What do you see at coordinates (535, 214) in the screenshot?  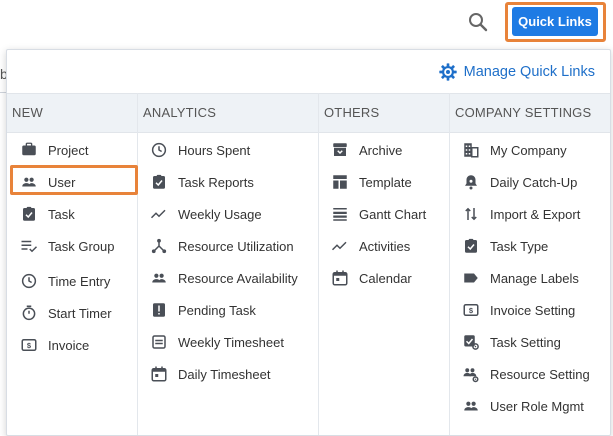 I see `quick-link-label: Import & Export` at bounding box center [535, 214].